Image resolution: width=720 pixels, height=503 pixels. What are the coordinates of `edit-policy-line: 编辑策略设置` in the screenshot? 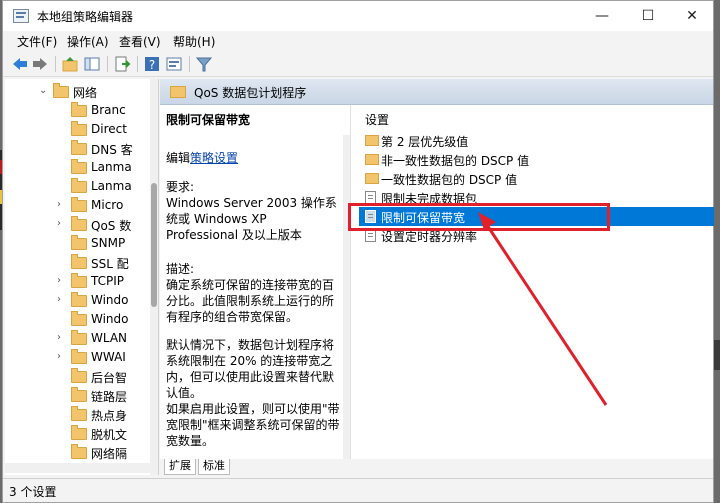 It's located at (202, 157).